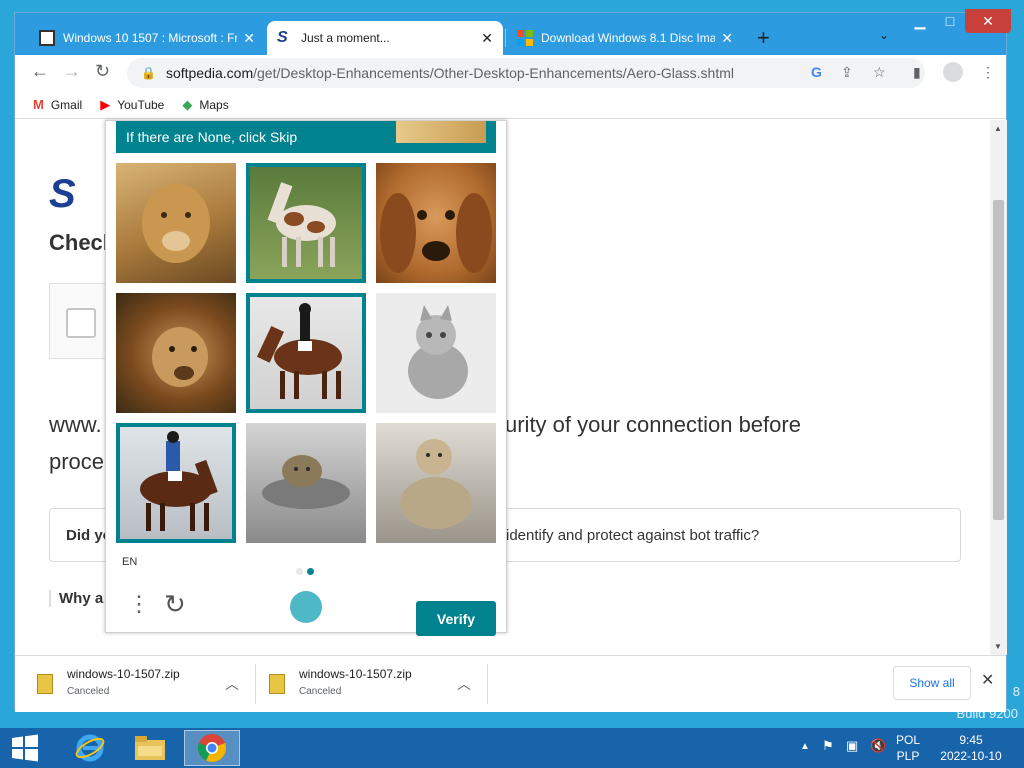 The image size is (1024, 768). What do you see at coordinates (878, 746) in the screenshot?
I see `volume-muted-icon: 🔇` at bounding box center [878, 746].